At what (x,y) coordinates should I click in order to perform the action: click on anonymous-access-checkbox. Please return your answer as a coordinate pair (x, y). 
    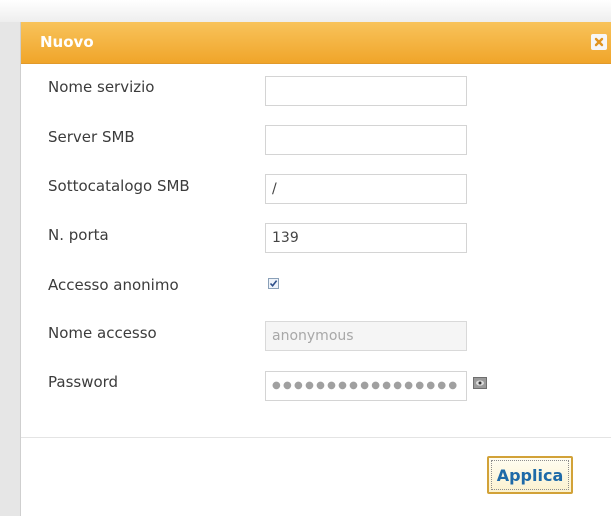
    Looking at the image, I should click on (273, 283).